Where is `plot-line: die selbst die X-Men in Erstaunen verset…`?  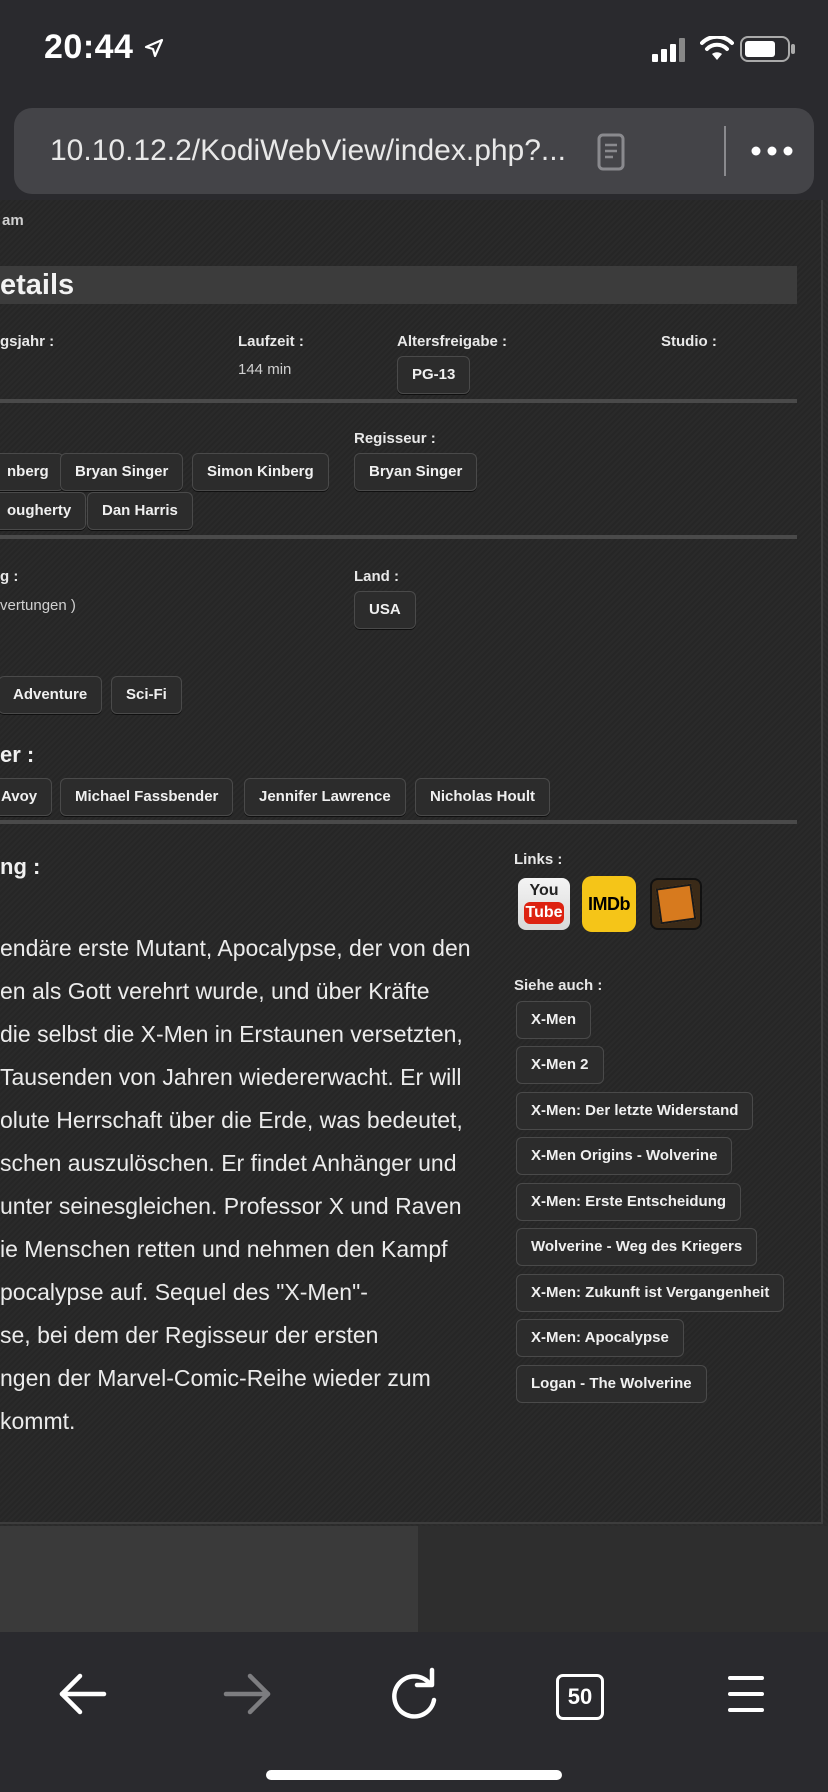
plot-line: die selbst die X-Men in Erstaunen verset… is located at coordinates (231, 1034).